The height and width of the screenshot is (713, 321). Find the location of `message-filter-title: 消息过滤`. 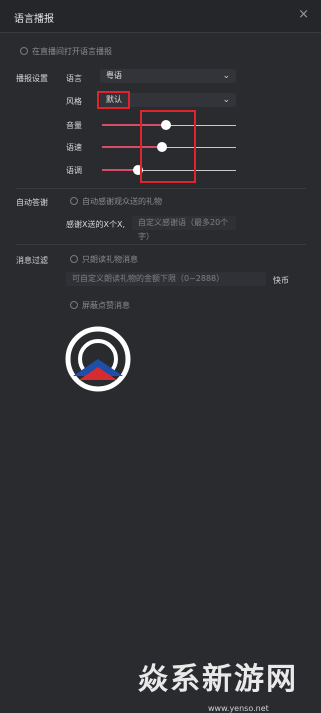

message-filter-title: 消息过滤 is located at coordinates (32, 260).